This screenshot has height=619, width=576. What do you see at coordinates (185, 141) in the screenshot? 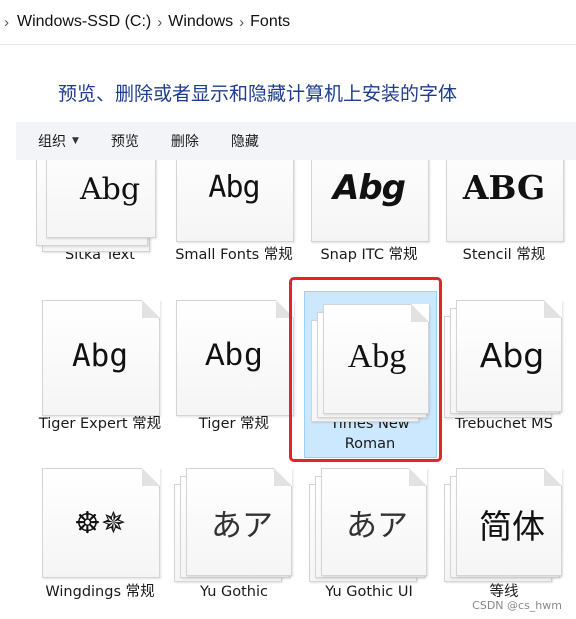
I see `delete-button: 删除` at bounding box center [185, 141].